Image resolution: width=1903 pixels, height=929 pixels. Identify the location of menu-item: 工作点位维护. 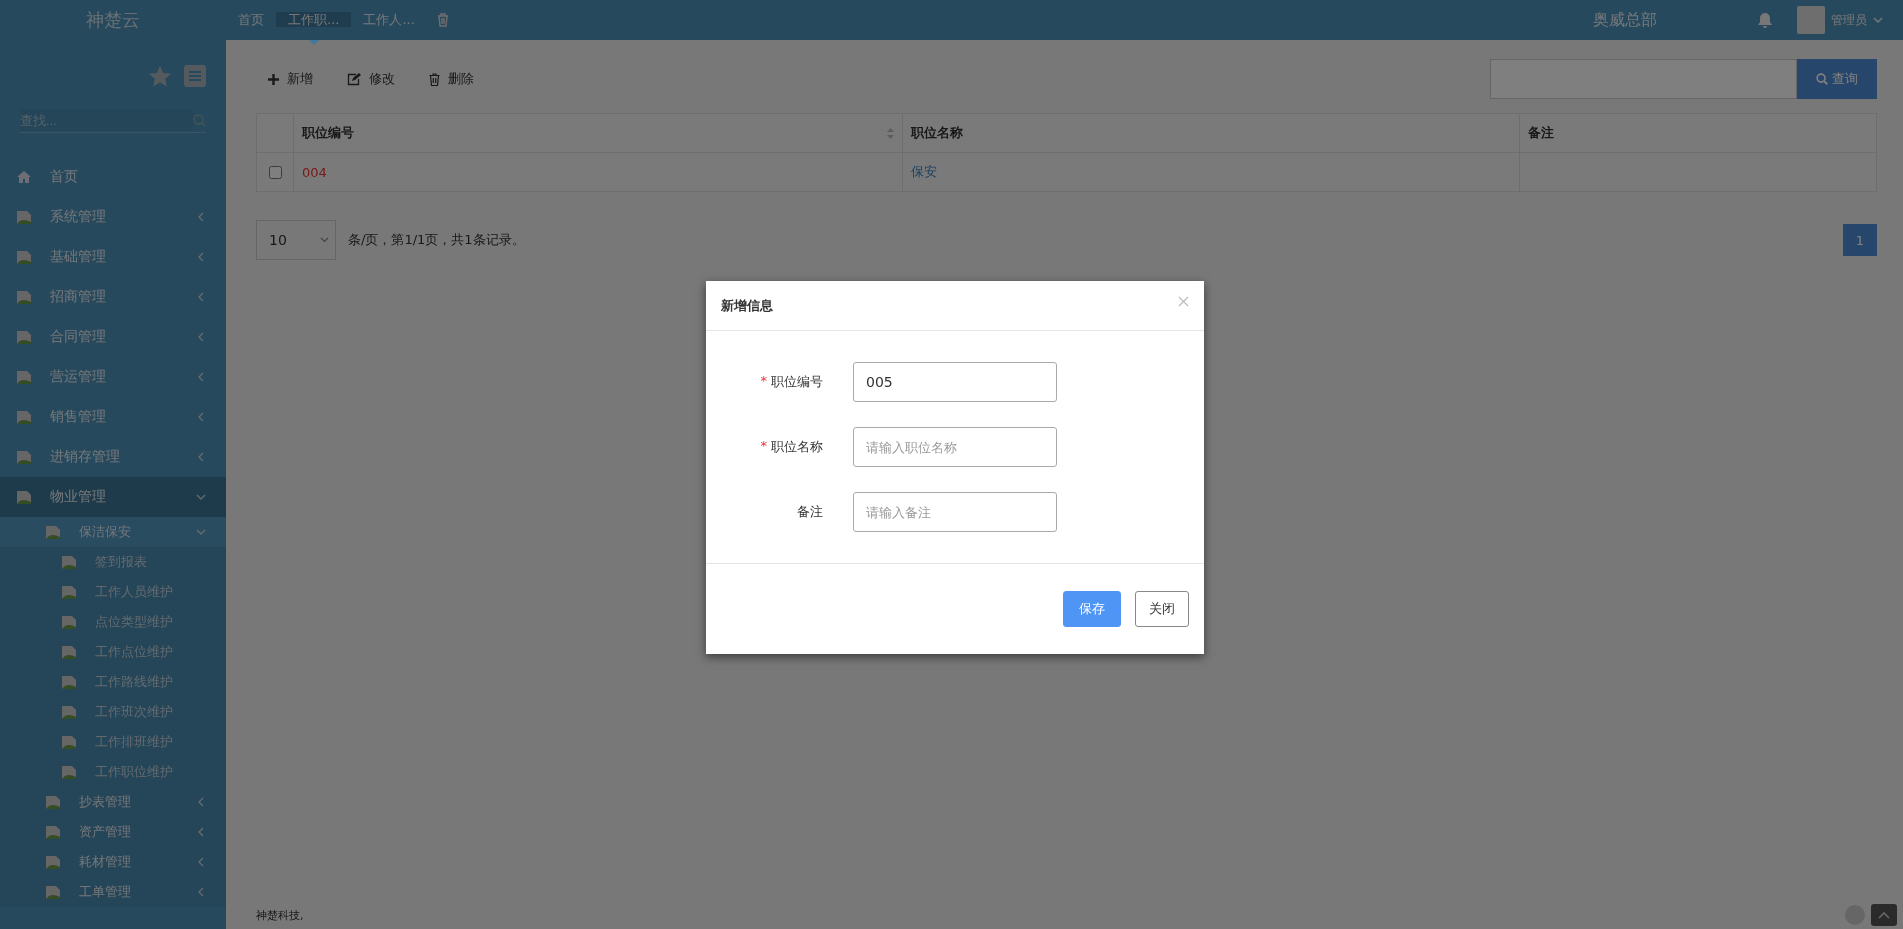
(113, 652).